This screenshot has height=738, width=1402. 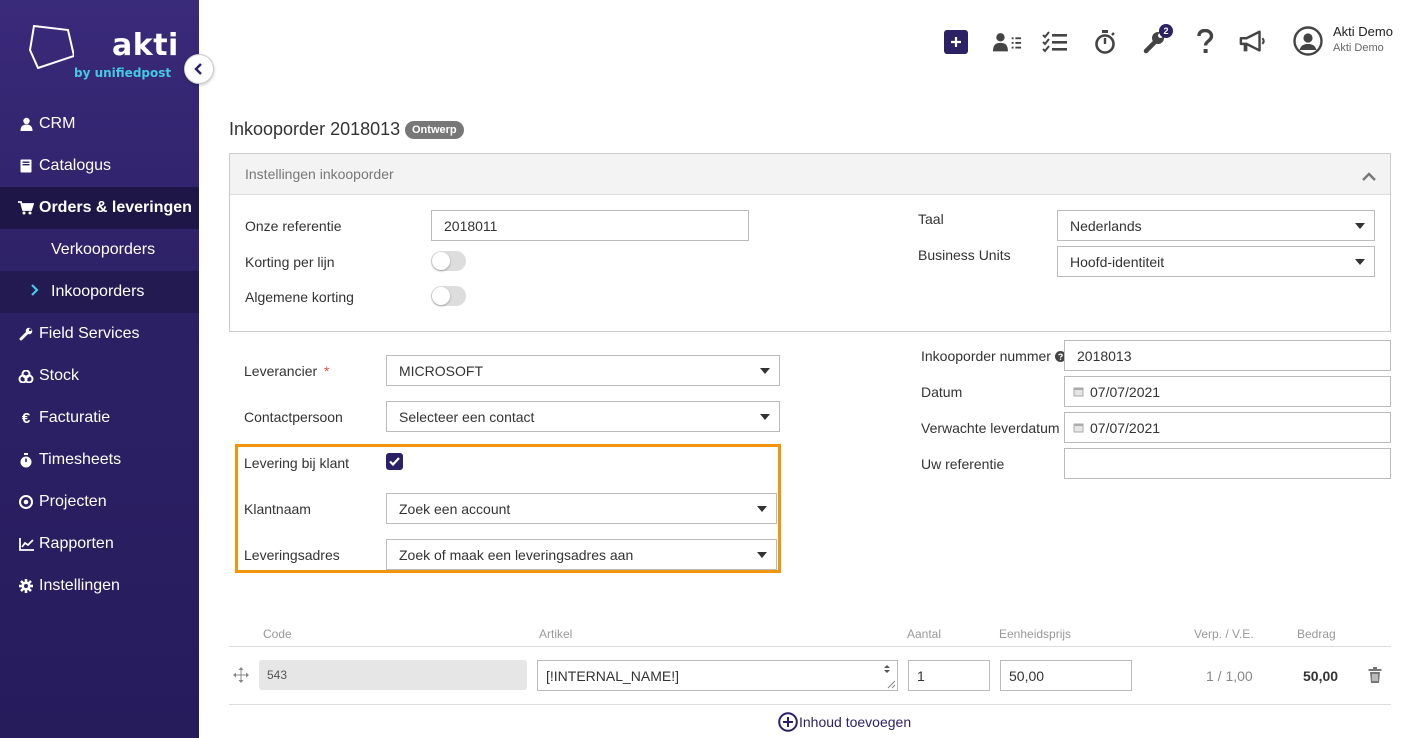 I want to click on settings-panel-header: Instellingen inkooporder, so click(x=810, y=174).